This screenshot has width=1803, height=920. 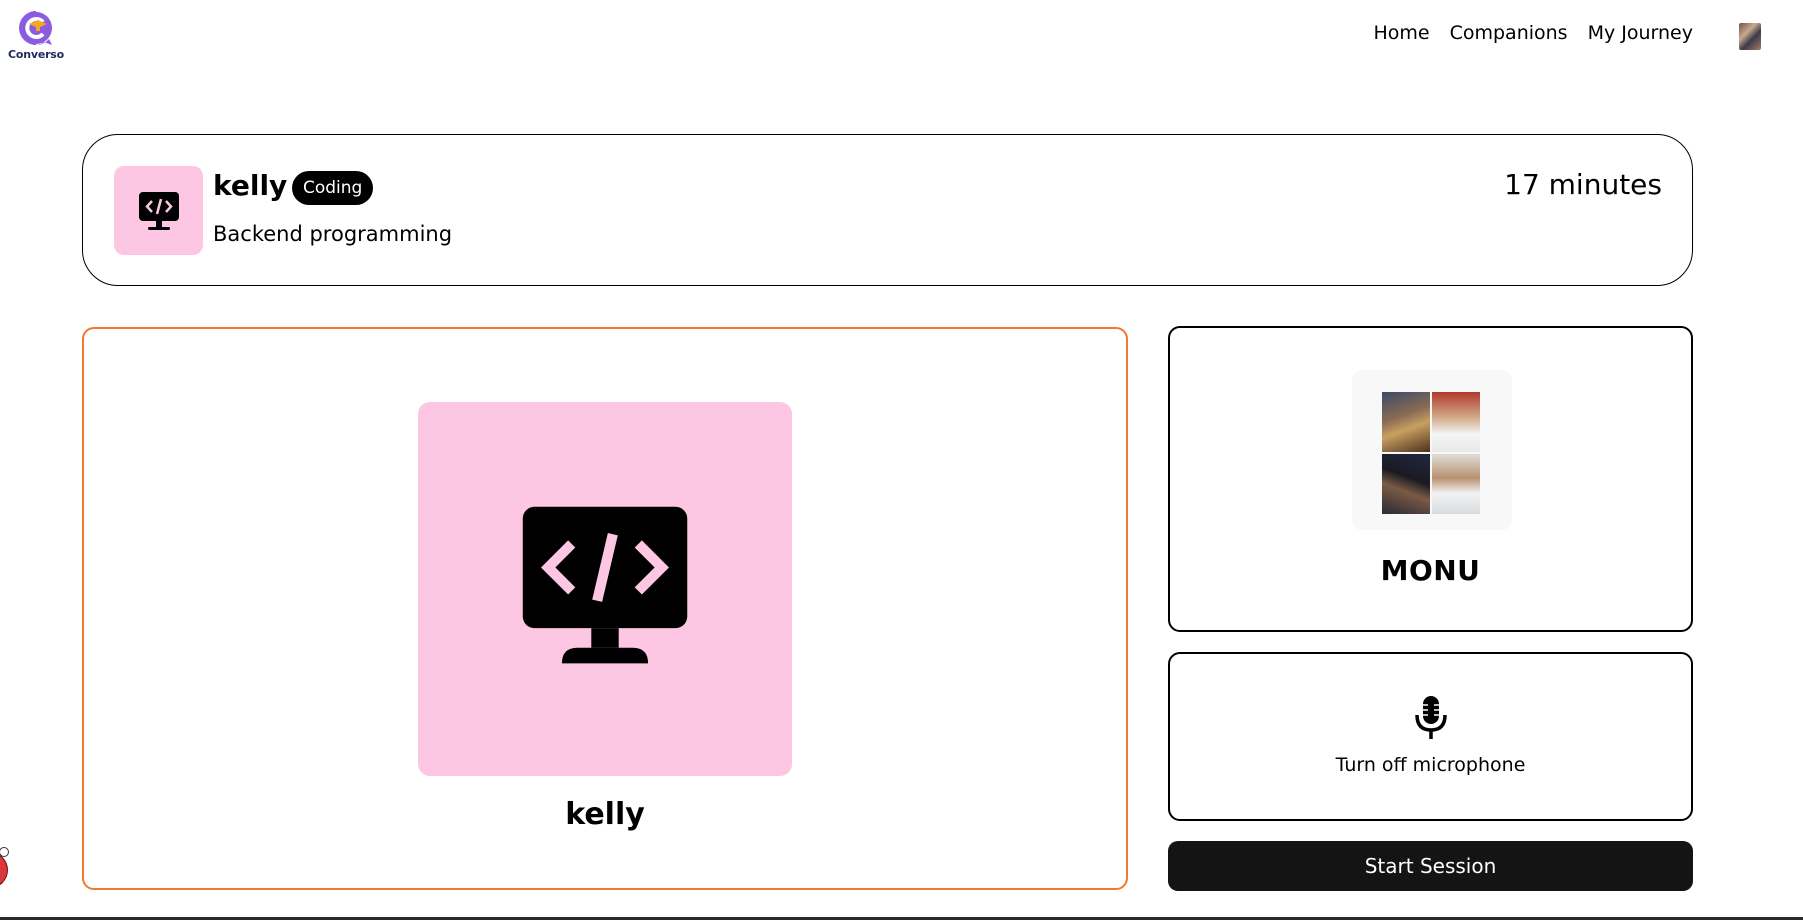 I want to click on user-avatar, so click(x=1750, y=36).